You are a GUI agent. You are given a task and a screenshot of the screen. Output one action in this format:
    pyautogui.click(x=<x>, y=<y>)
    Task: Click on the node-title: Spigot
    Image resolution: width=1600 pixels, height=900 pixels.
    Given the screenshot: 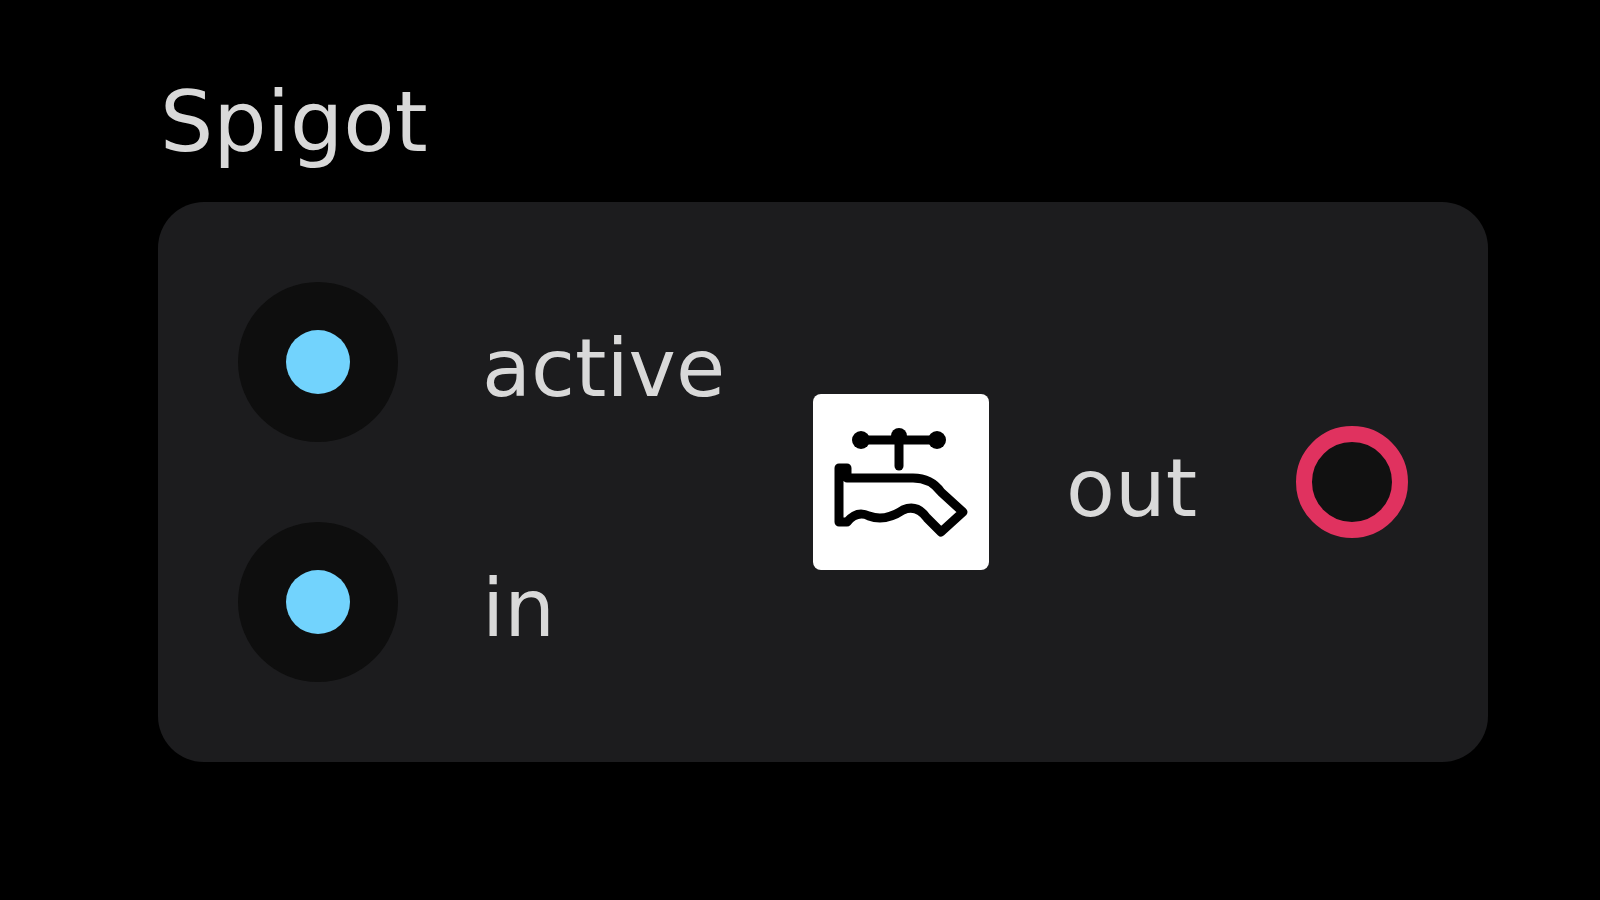 What is the action you would take?
    pyautogui.click(x=294, y=122)
    